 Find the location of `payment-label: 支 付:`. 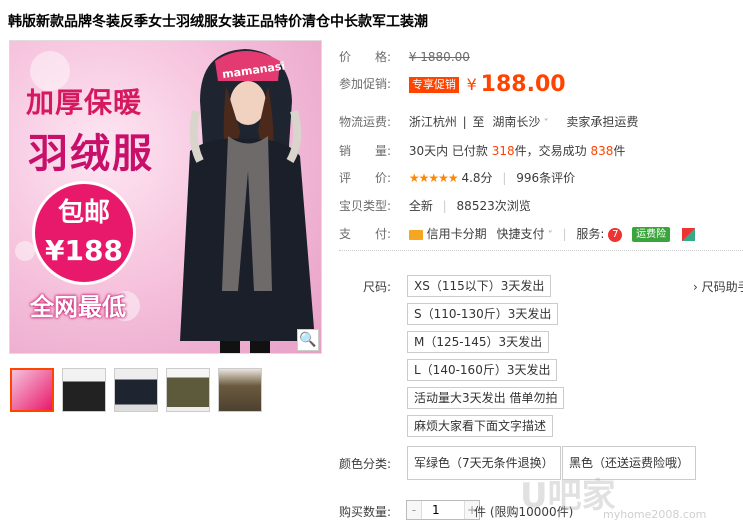

payment-label: 支 付: is located at coordinates (365, 234).